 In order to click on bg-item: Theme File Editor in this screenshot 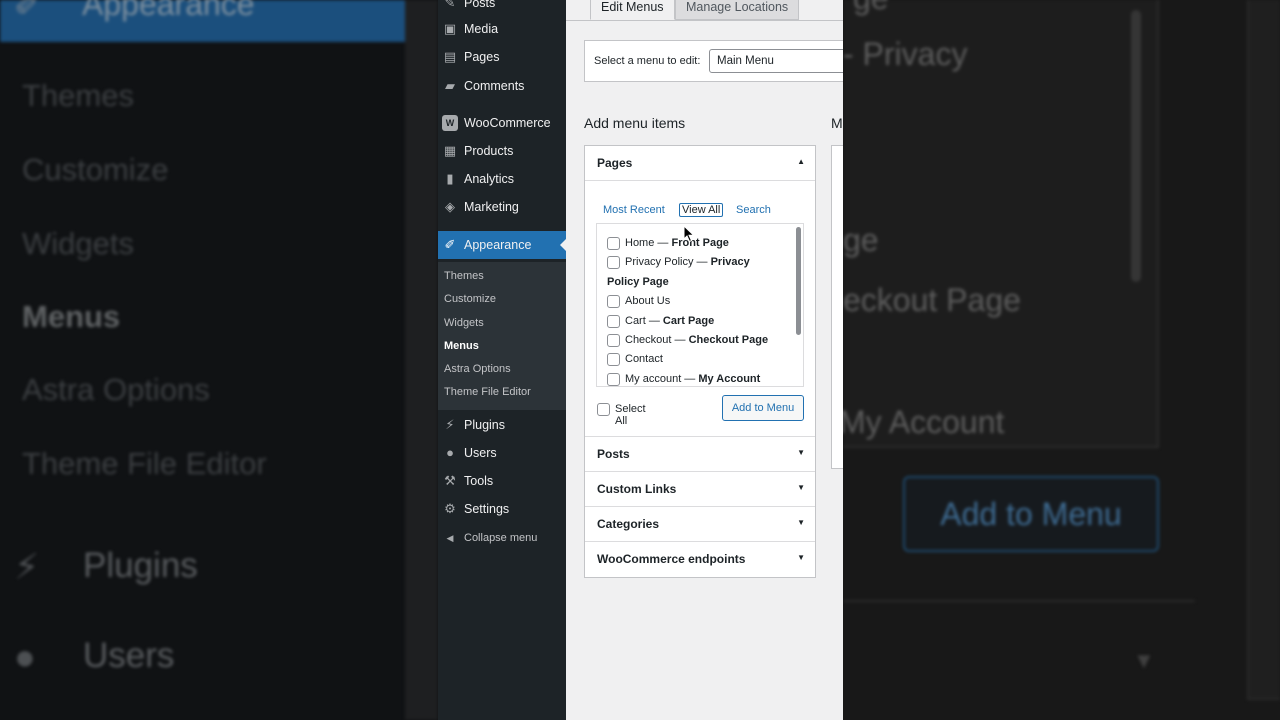, I will do `click(144, 463)`.